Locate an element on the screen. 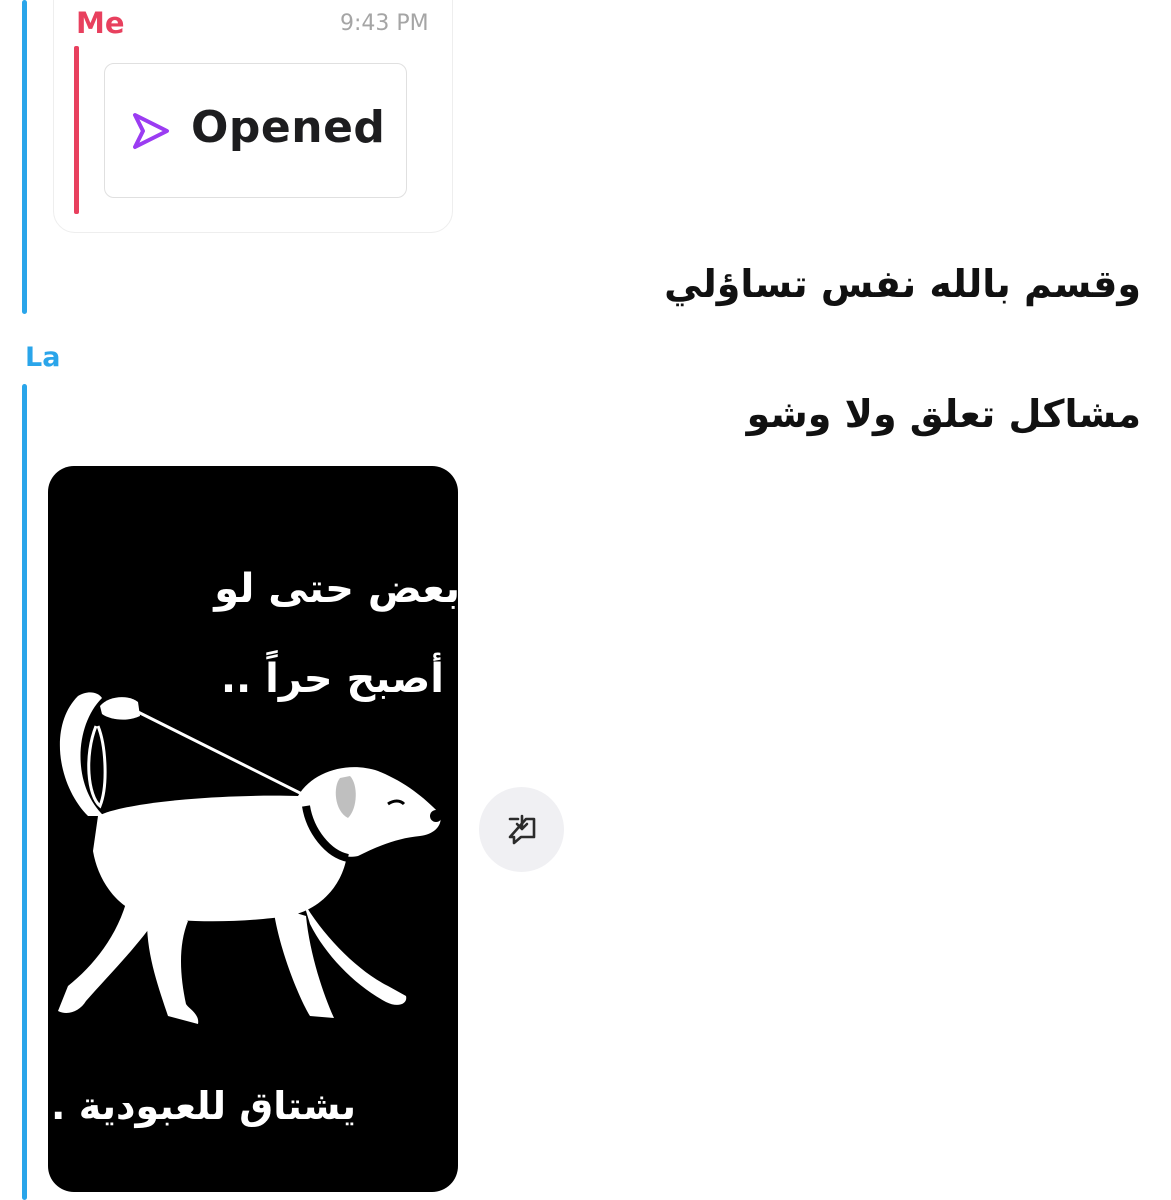  chat-message: وقسم بالله نفس تساؤلي is located at coordinates (902, 284).